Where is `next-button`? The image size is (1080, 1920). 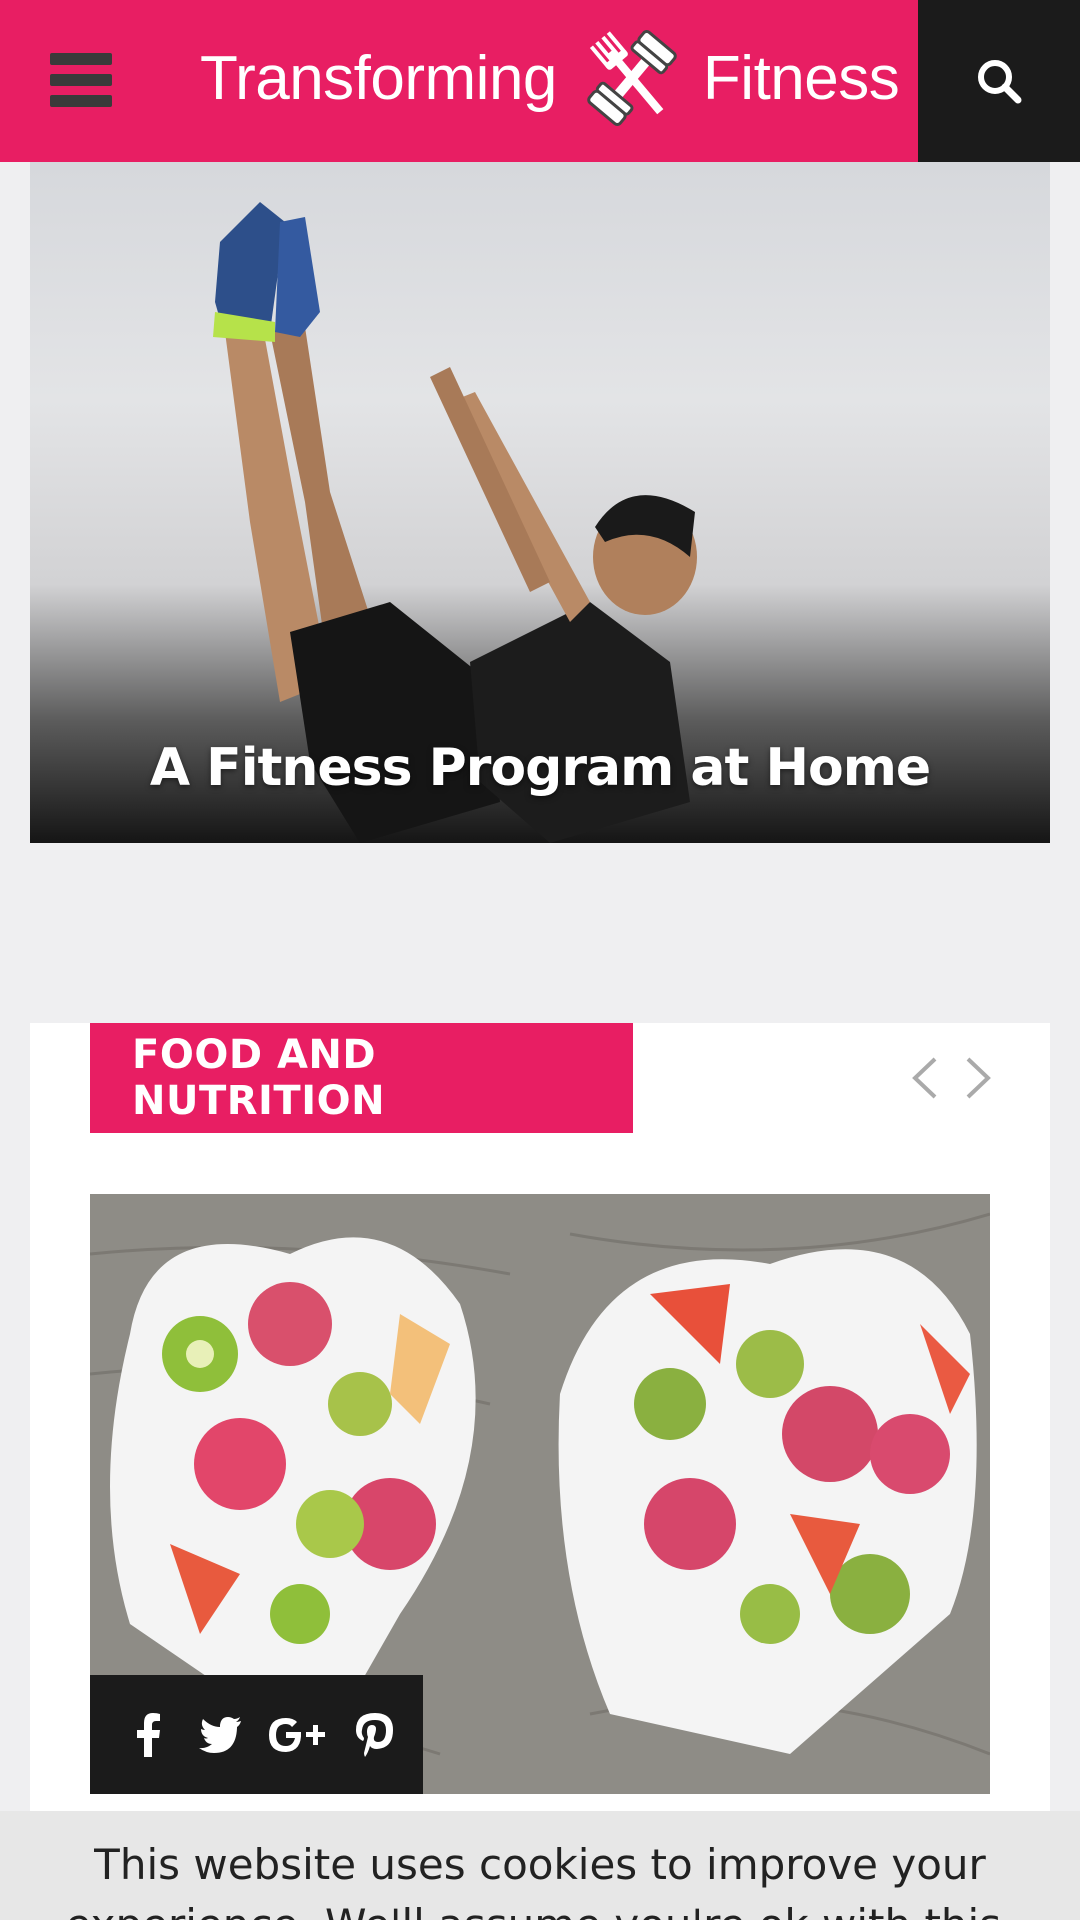
next-button is located at coordinates (978, 1078).